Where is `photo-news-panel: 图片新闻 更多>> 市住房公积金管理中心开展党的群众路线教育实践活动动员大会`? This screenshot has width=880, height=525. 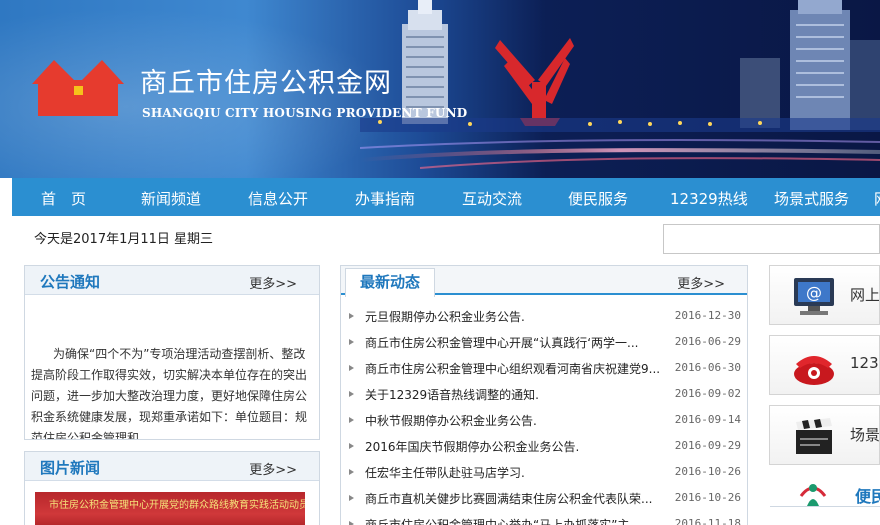
photo-news-panel: 图片新闻 更多>> 市住房公积金管理中心开展党的群众路线教育实践活动动员大会 is located at coordinates (172, 488).